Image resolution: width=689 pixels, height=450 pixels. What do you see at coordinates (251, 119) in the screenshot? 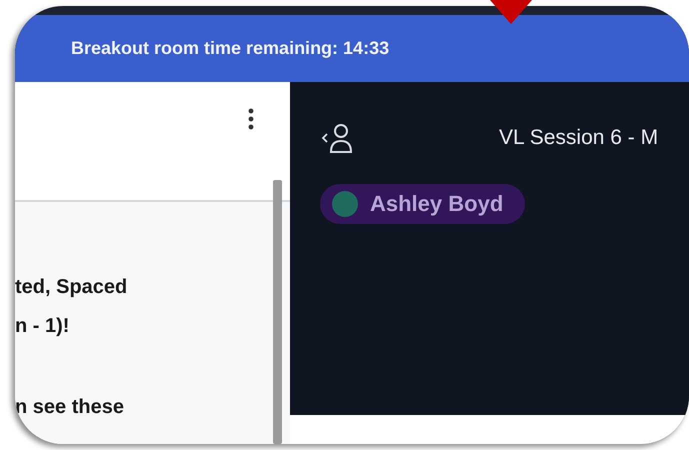
I see `more-options-icon` at bounding box center [251, 119].